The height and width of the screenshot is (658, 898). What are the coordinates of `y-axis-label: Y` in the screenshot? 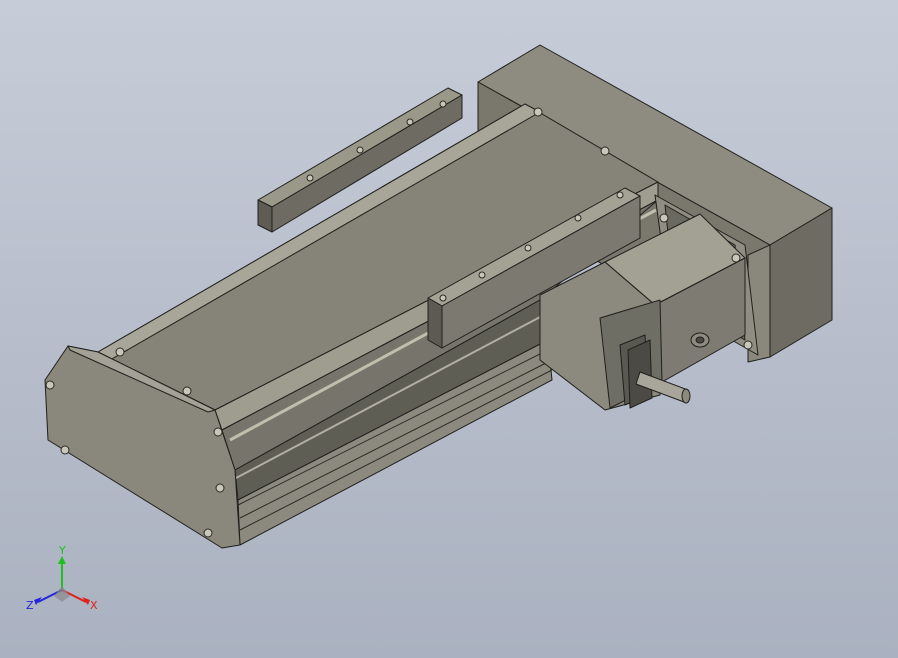 It's located at (62, 550).